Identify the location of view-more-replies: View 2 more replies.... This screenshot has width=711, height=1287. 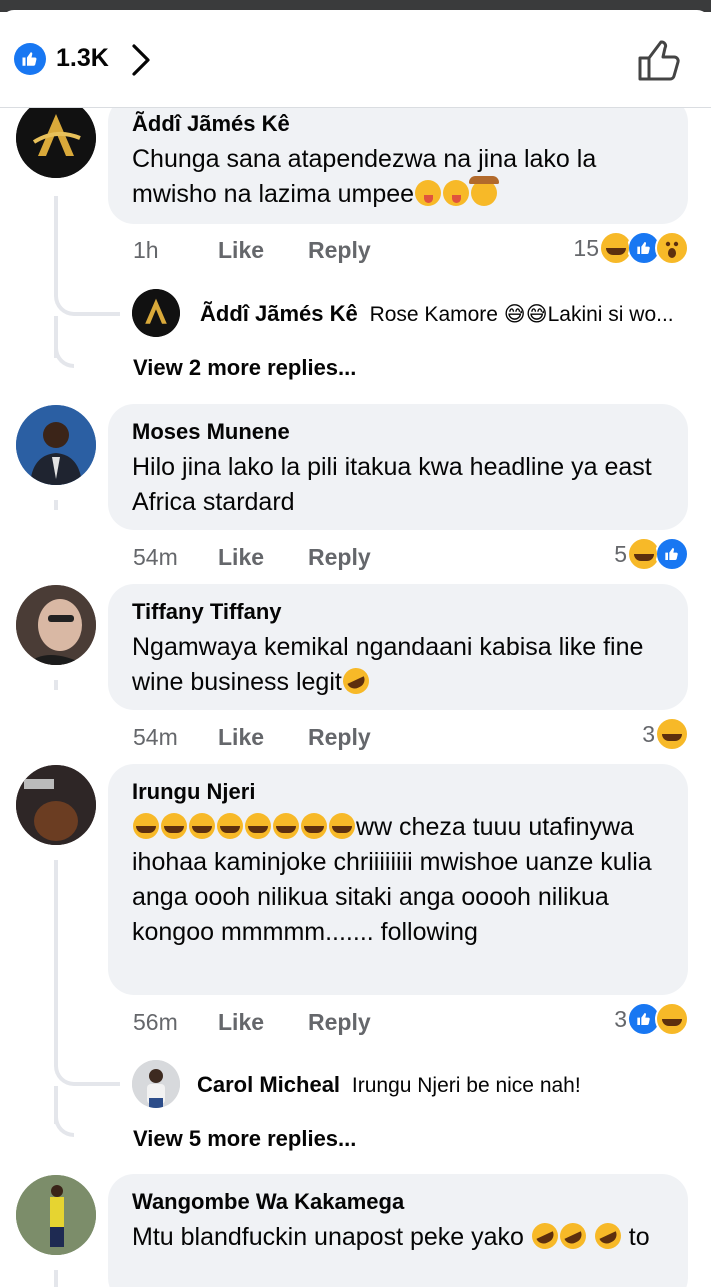
(244, 368).